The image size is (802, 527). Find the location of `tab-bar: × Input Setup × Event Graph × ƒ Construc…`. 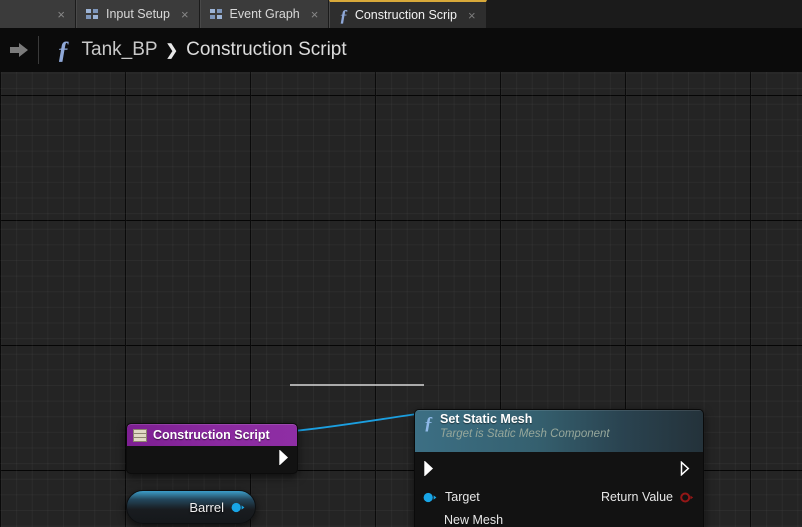

tab-bar: × Input Setup × Event Graph × ƒ Construc… is located at coordinates (401, 14).